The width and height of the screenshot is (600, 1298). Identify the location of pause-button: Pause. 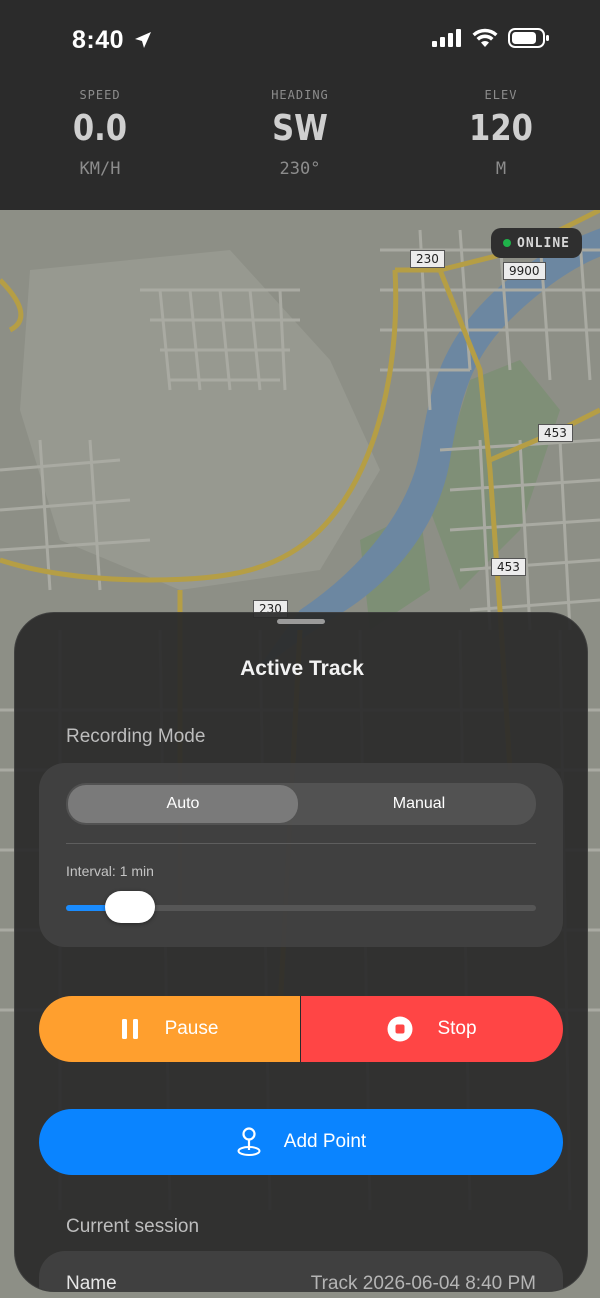
(170, 1029).